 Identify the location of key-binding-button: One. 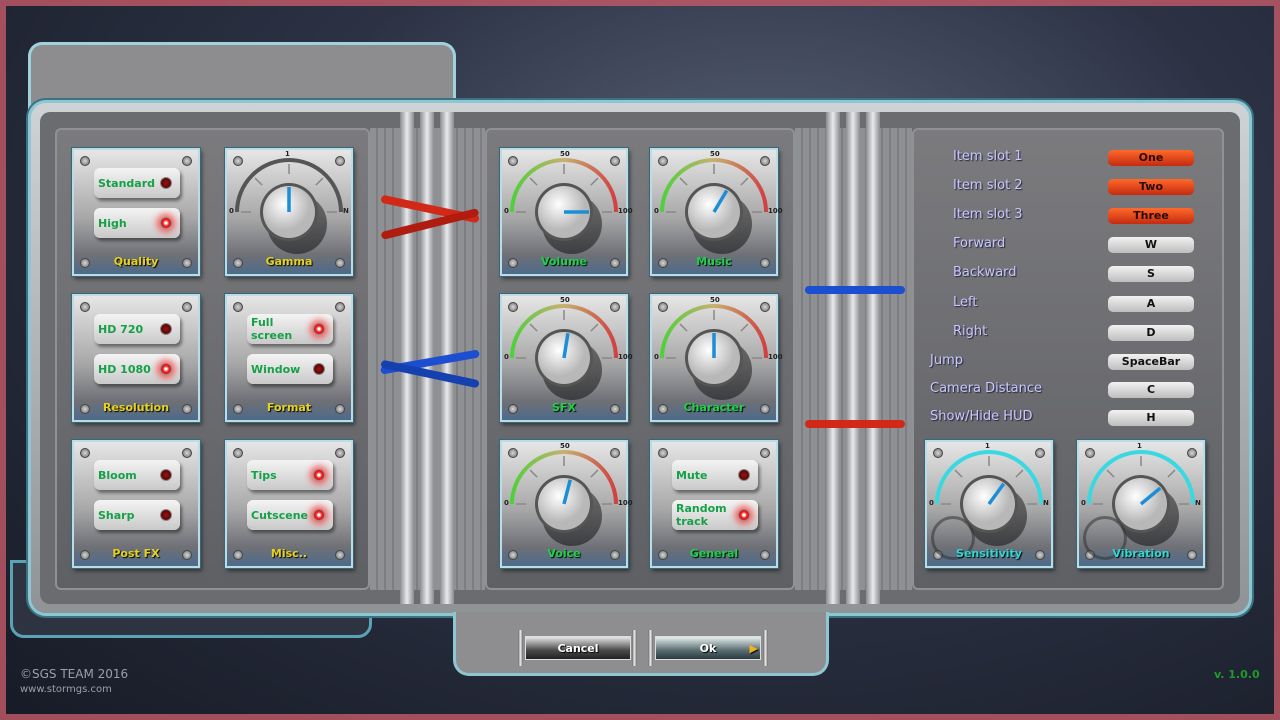
(1151, 158).